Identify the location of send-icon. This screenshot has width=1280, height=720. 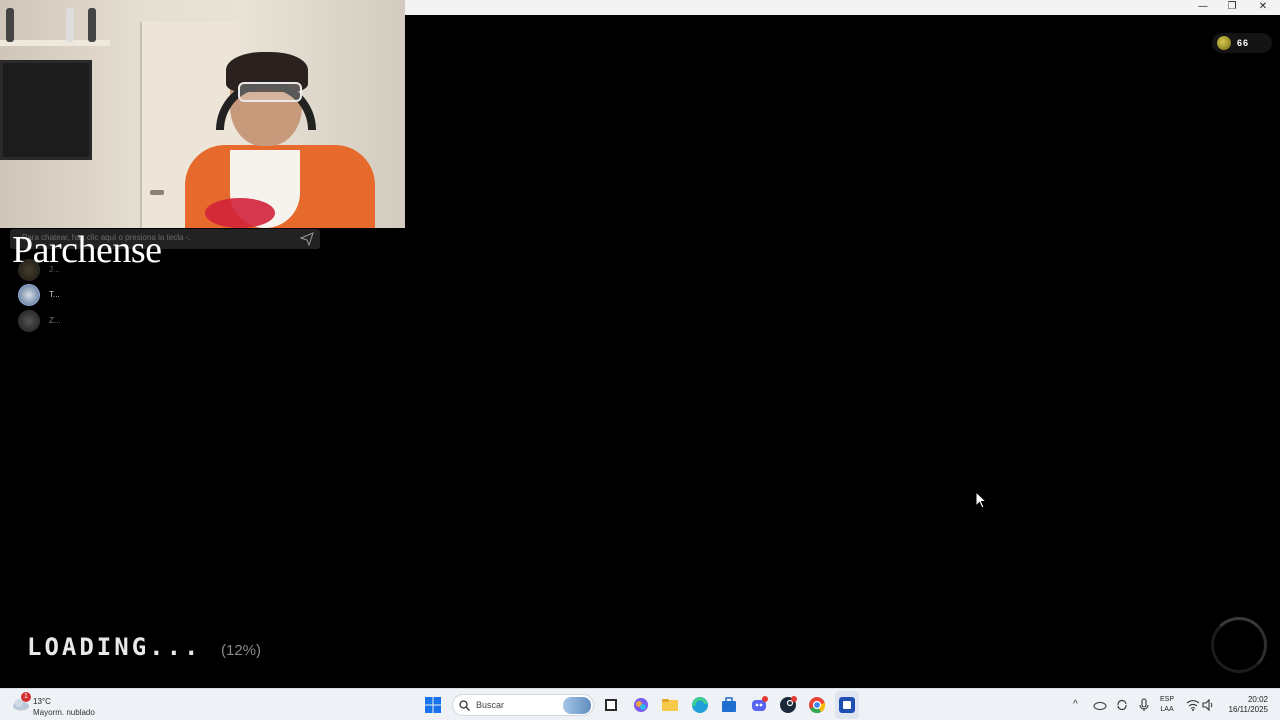
(307, 239).